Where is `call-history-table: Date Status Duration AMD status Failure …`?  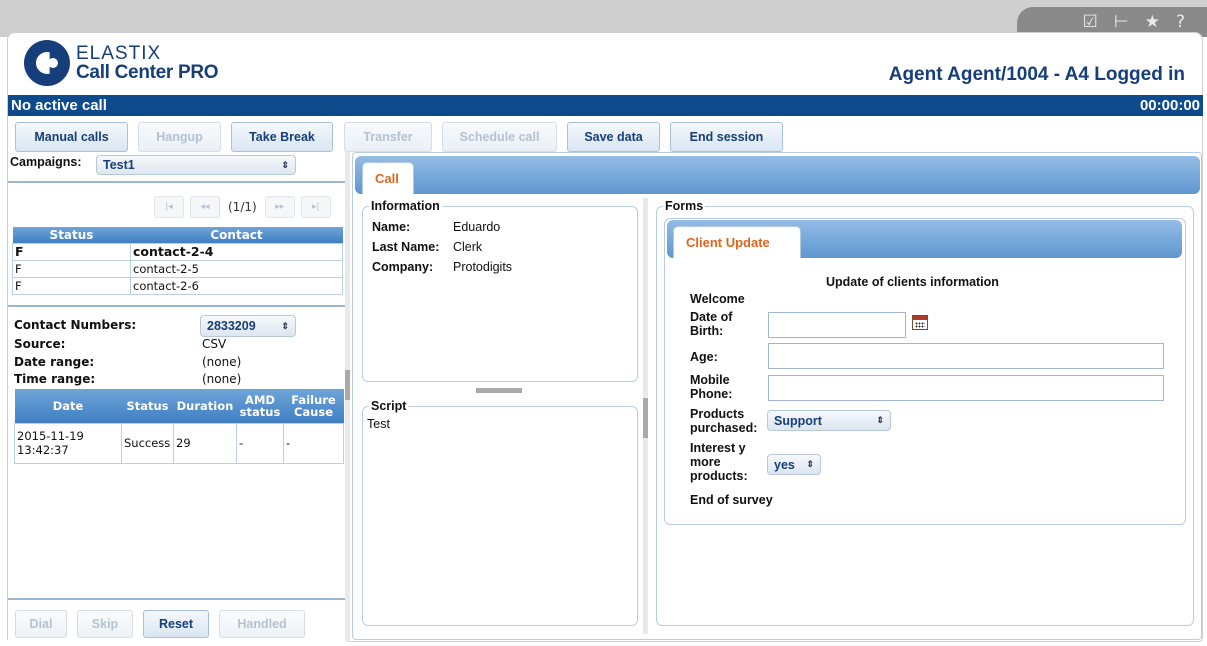
call-history-table: Date Status Duration AMD status Failure … is located at coordinates (179, 426).